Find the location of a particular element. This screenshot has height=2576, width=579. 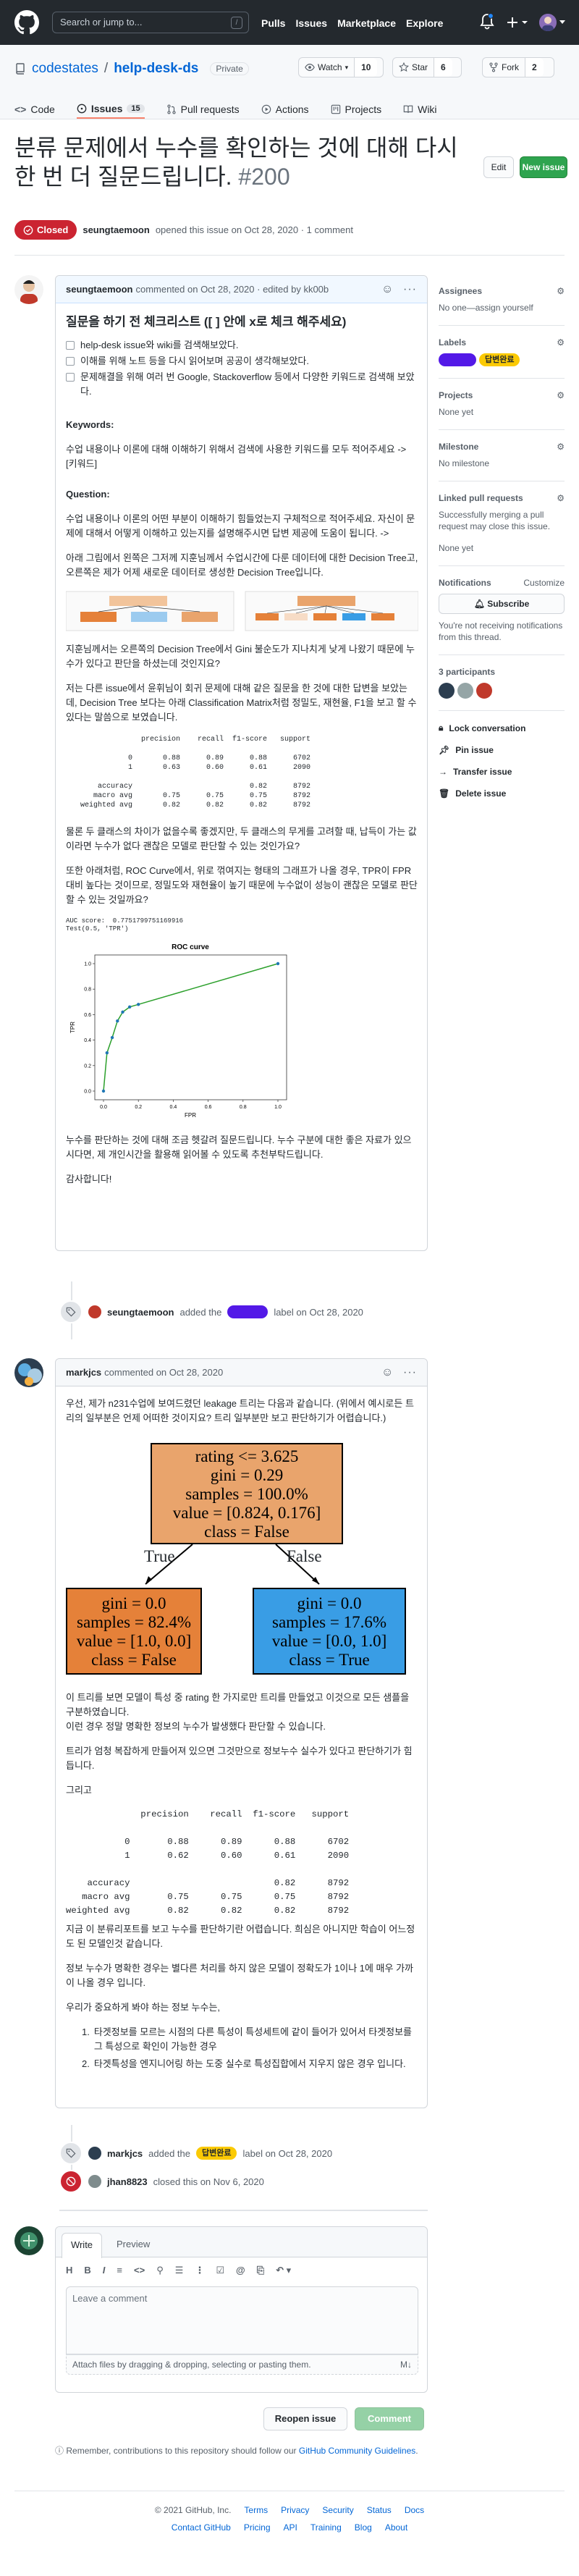

mention-icon: @ is located at coordinates (240, 2270).